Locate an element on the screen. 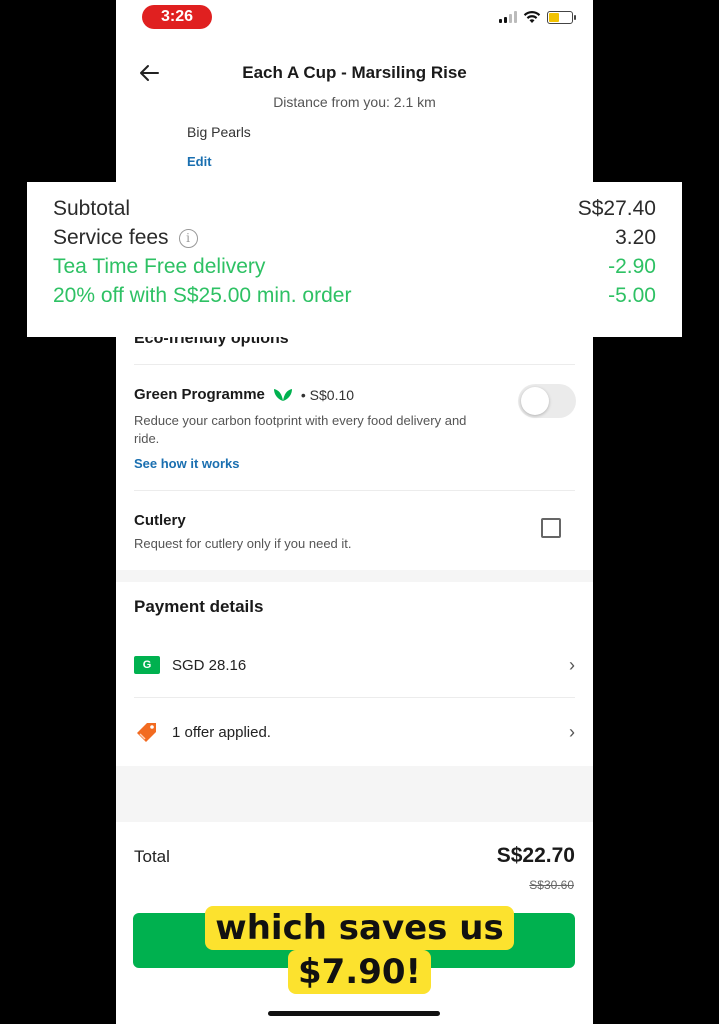  cutlery-title: Cutlery is located at coordinates (160, 520).